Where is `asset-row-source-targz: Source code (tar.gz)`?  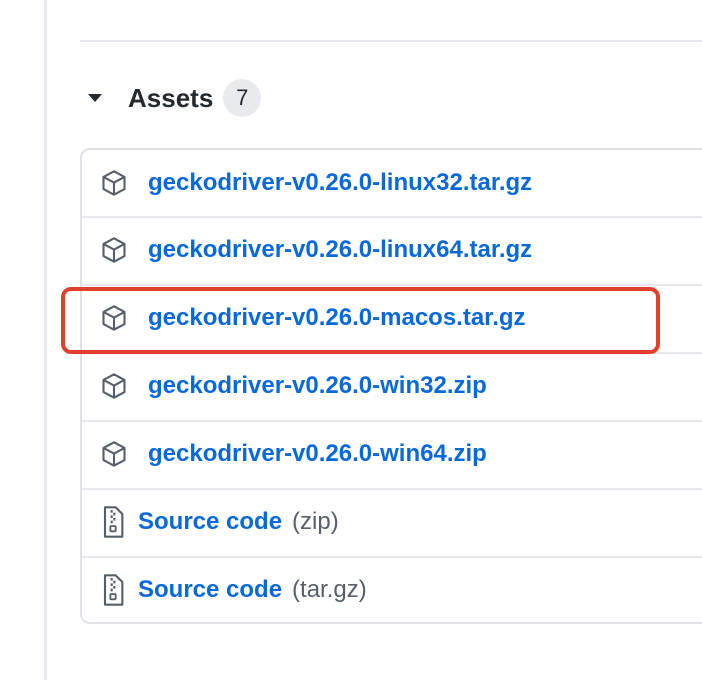
asset-row-source-targz: Source code (tar.gz) is located at coordinates (392, 589).